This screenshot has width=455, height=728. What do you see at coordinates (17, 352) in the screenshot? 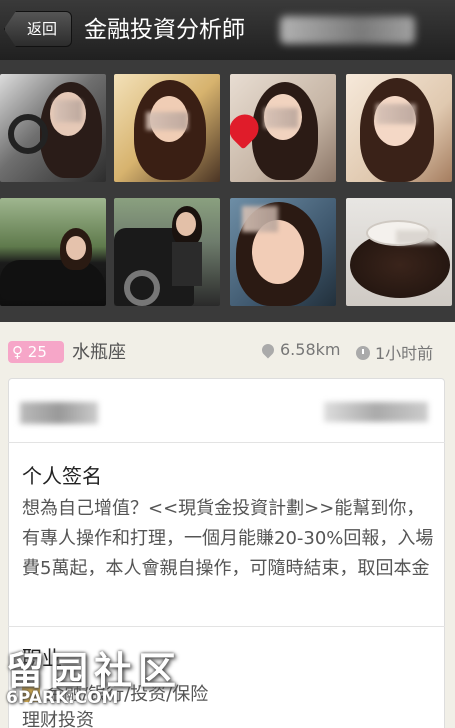
I see `female-icon: ♀` at bounding box center [17, 352].